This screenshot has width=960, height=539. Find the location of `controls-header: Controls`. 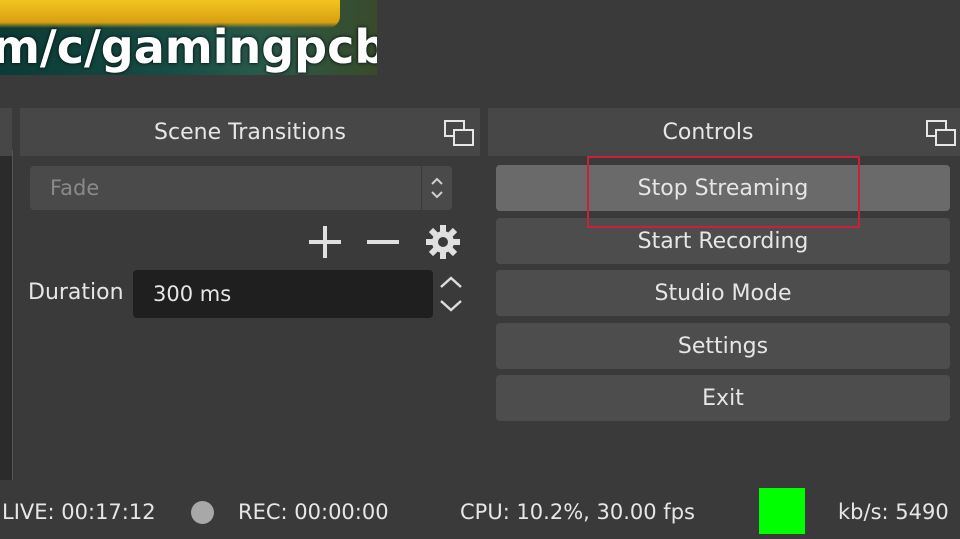

controls-header: Controls is located at coordinates (724, 132).